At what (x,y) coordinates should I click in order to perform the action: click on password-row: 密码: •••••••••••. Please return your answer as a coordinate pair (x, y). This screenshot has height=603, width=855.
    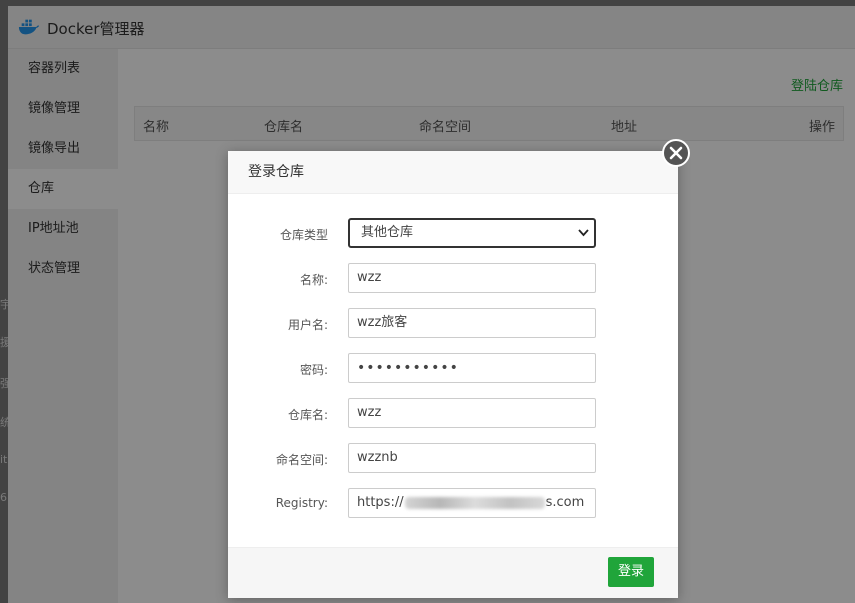
    Looking at the image, I should click on (453, 368).